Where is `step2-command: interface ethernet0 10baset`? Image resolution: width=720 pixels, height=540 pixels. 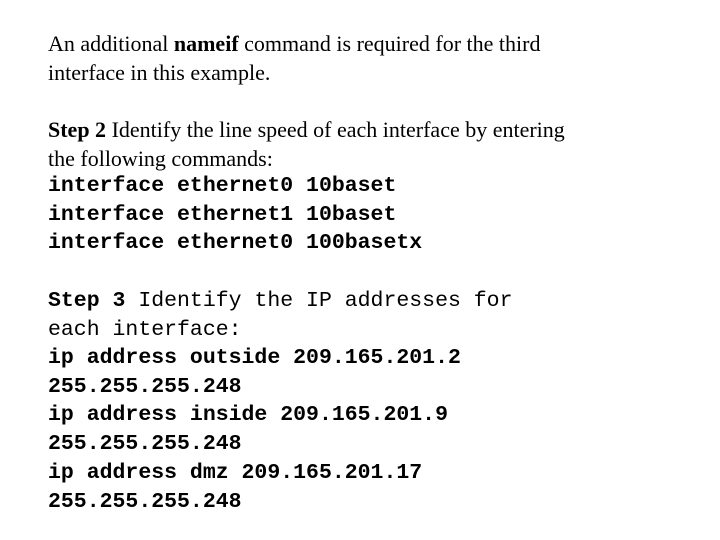 step2-command: interface ethernet0 10baset is located at coordinates (222, 186).